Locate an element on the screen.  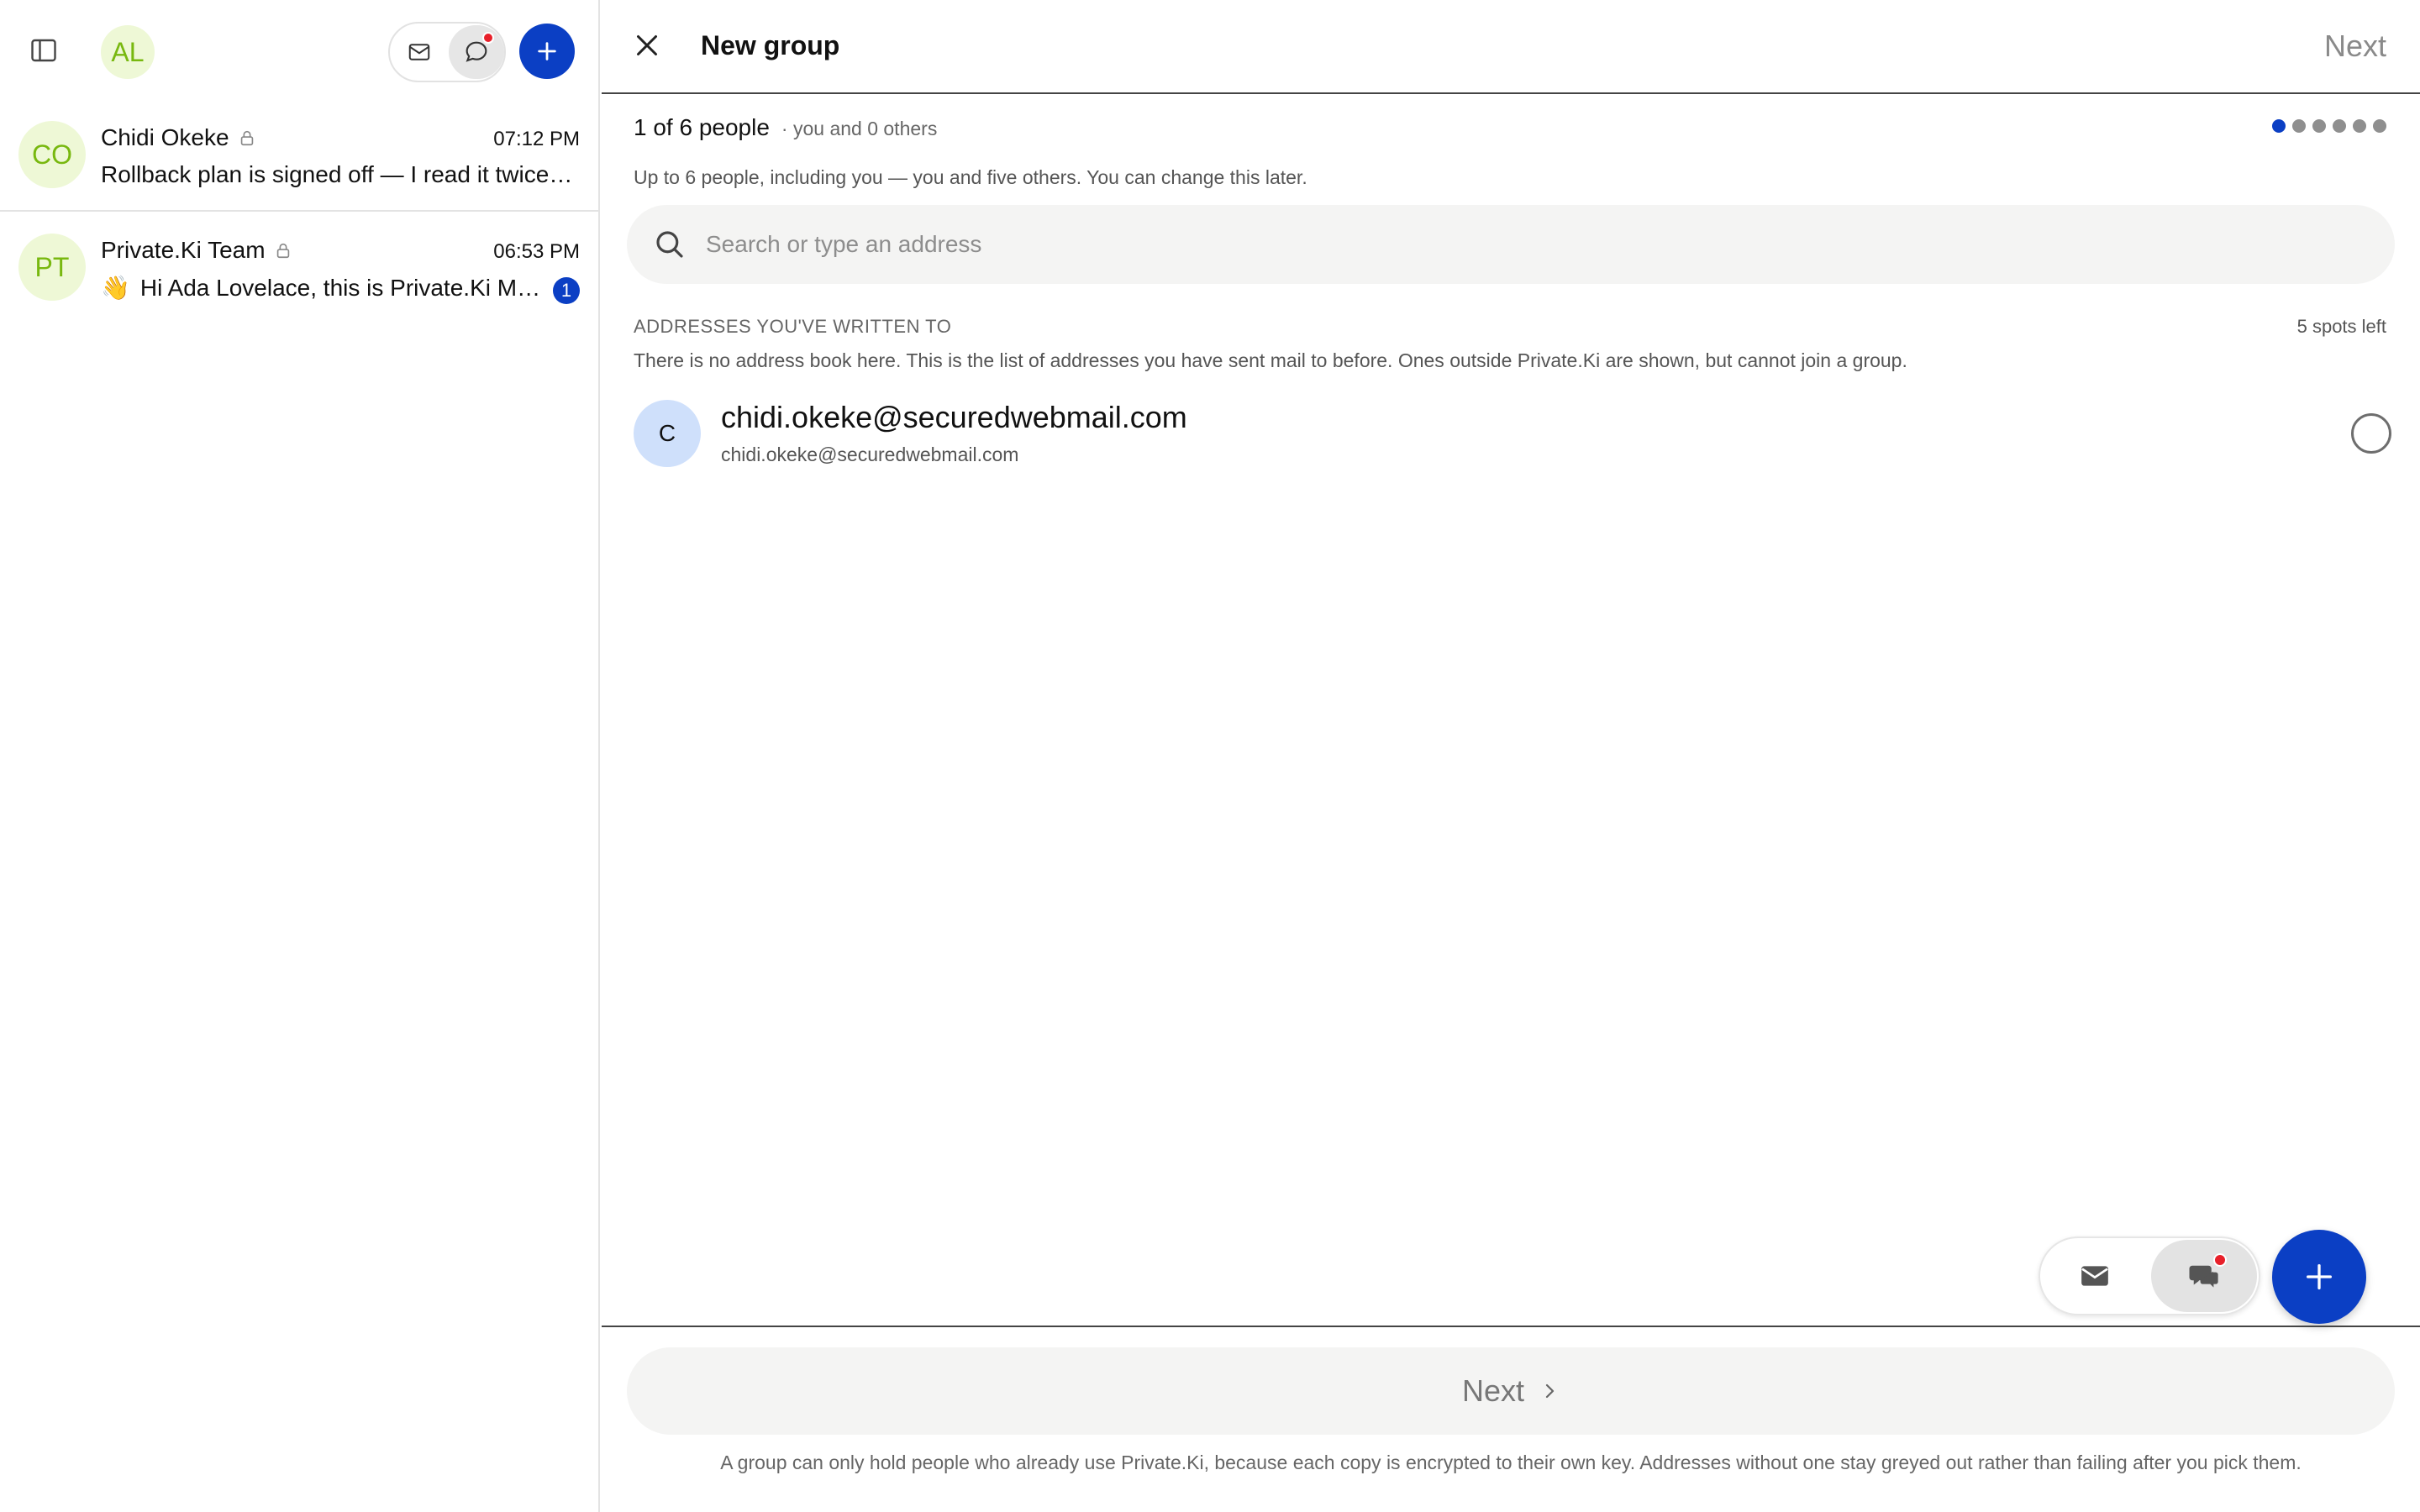
sidebar-toggle-button is located at coordinates (43, 50).